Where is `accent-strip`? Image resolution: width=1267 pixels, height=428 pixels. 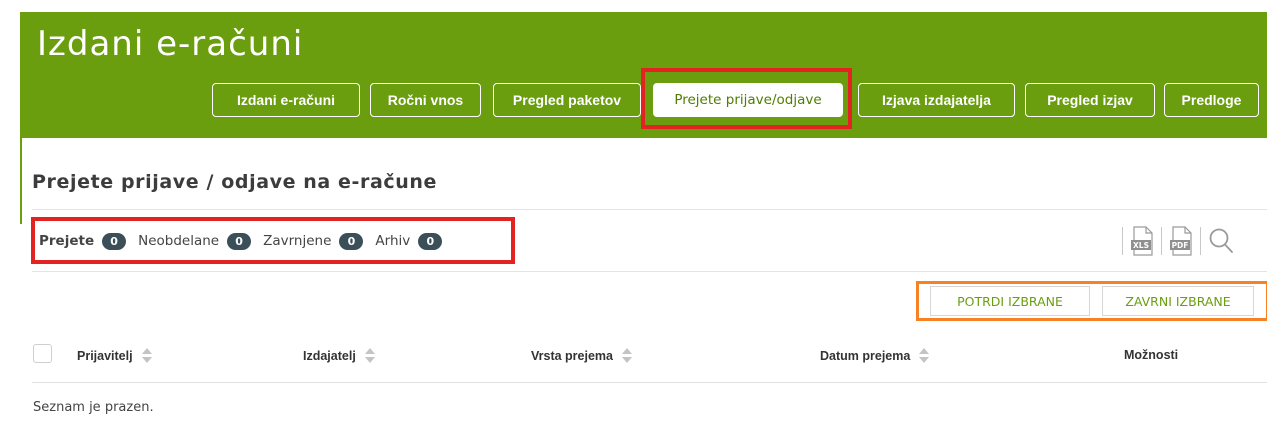 accent-strip is located at coordinates (21, 181).